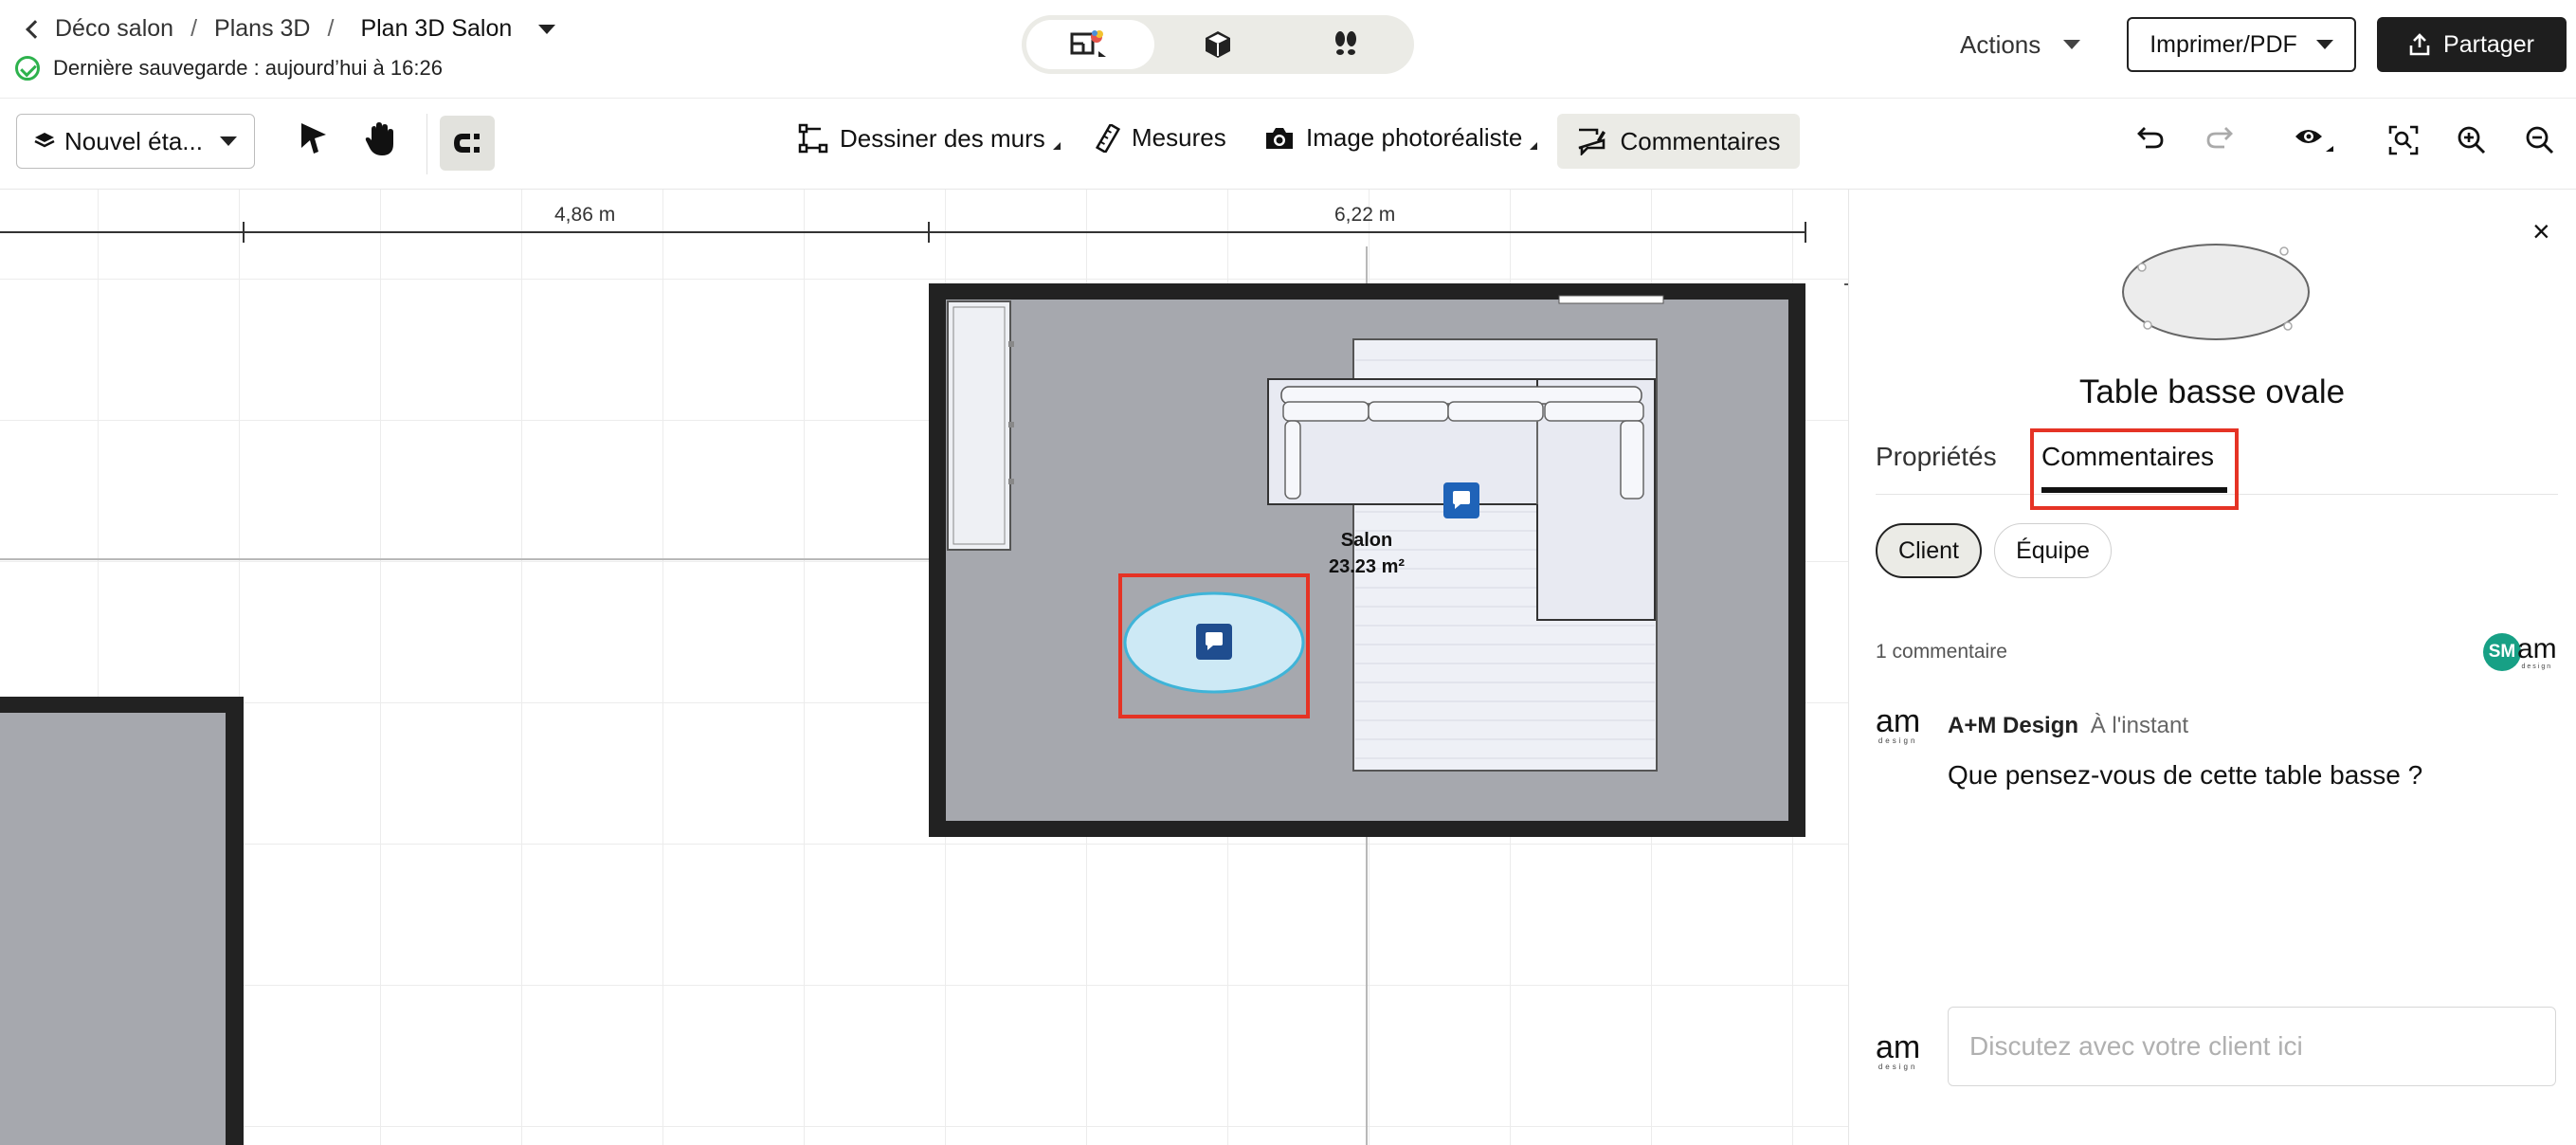  What do you see at coordinates (27, 69) in the screenshot?
I see `check-circle-icon` at bounding box center [27, 69].